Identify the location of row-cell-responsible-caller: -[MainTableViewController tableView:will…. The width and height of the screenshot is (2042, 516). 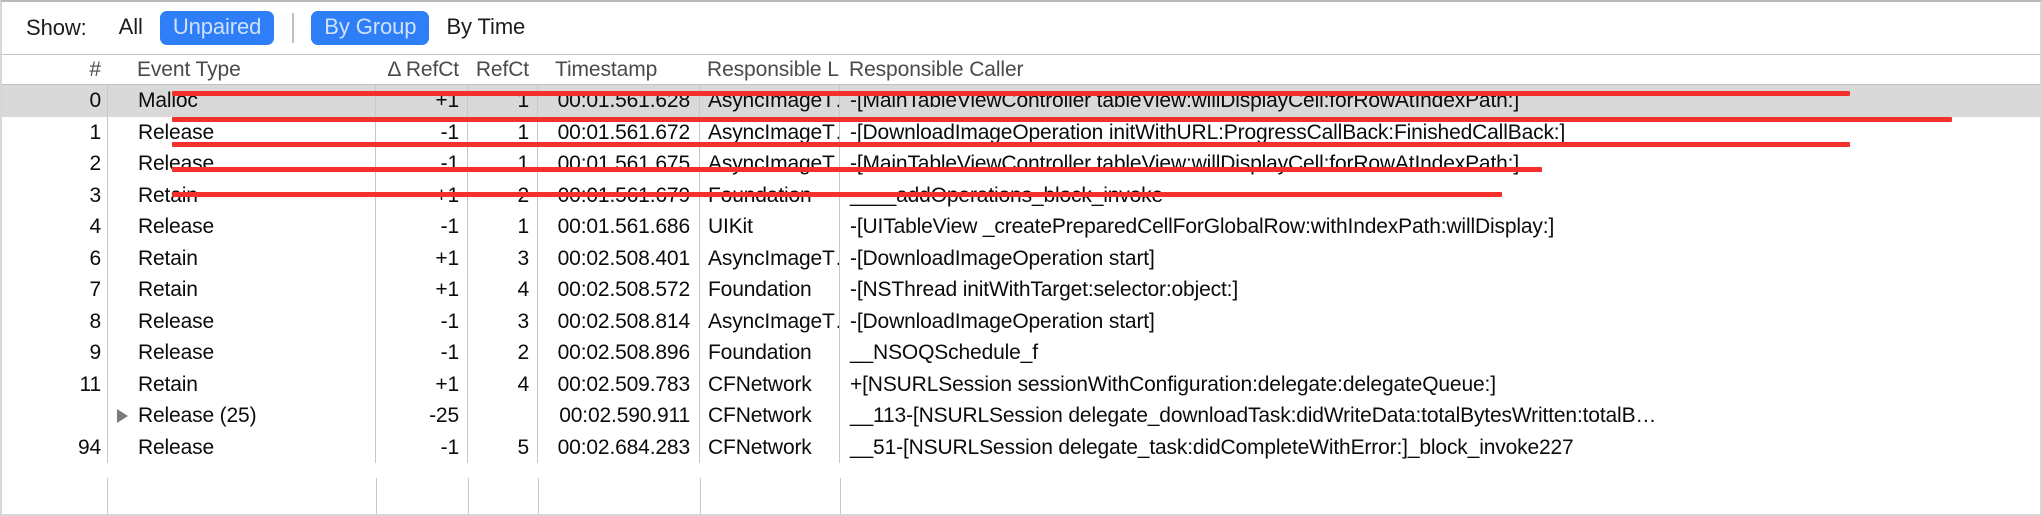
(1439, 101).